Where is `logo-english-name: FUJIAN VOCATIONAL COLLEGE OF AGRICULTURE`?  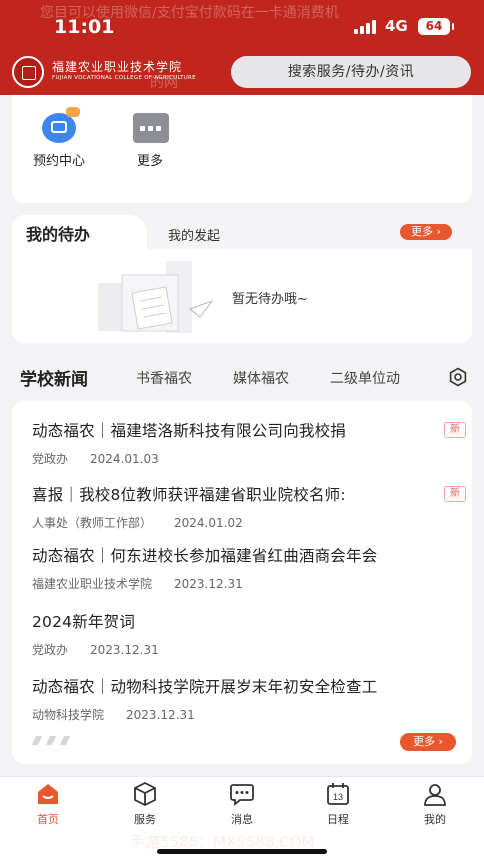
logo-english-name: FUJIAN VOCATIONAL COLLEGE OF AGRICULTURE is located at coordinates (124, 78).